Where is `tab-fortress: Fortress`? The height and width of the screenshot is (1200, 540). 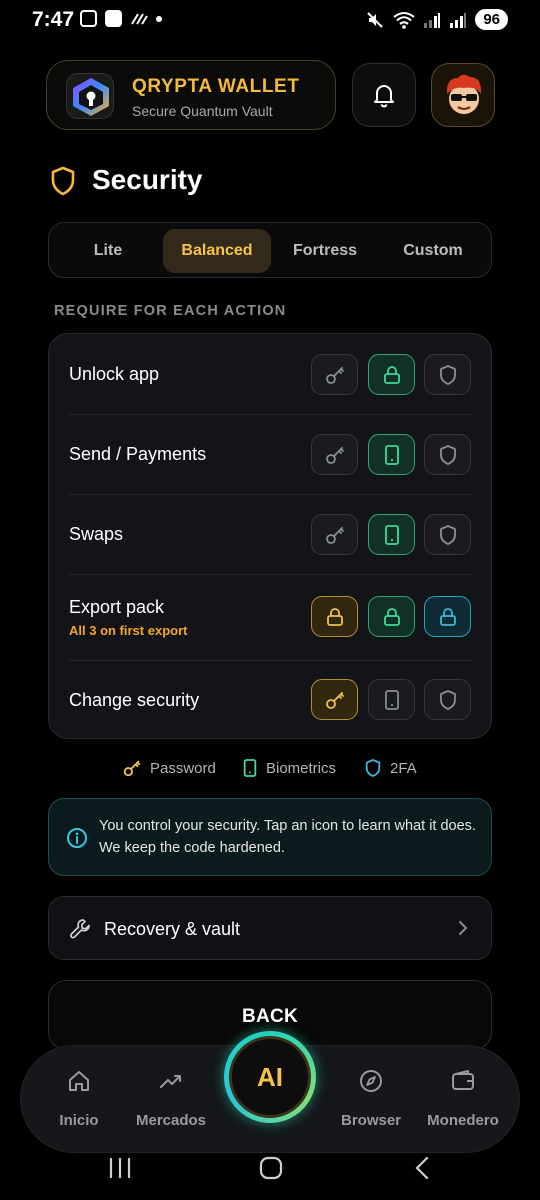
tab-fortress: Fortress is located at coordinates (325, 251).